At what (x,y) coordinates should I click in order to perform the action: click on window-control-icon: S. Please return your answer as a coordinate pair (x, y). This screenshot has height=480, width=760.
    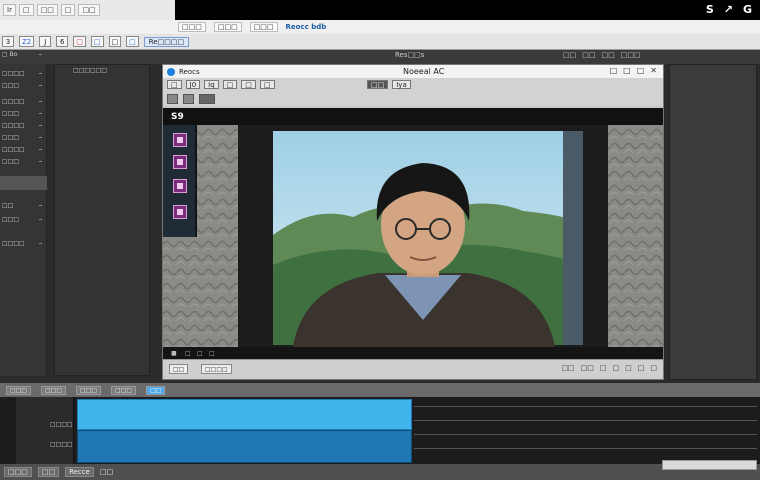
    Looking at the image, I should click on (710, 9).